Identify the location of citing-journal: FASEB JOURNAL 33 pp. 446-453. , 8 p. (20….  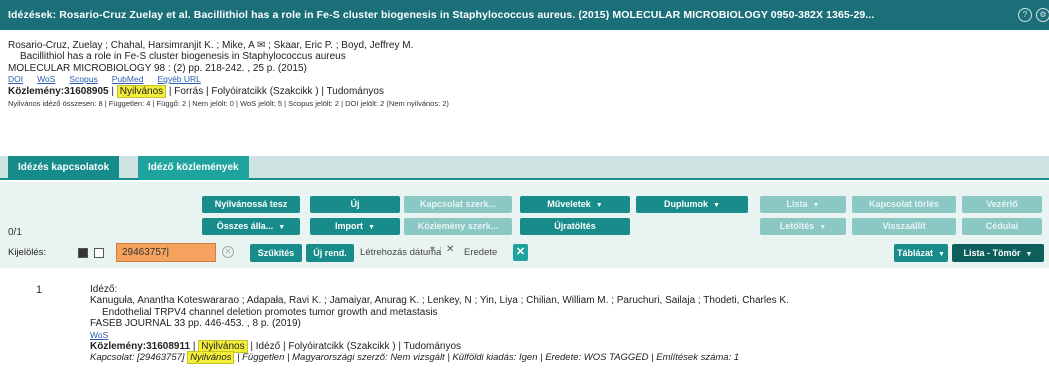
(195, 324).